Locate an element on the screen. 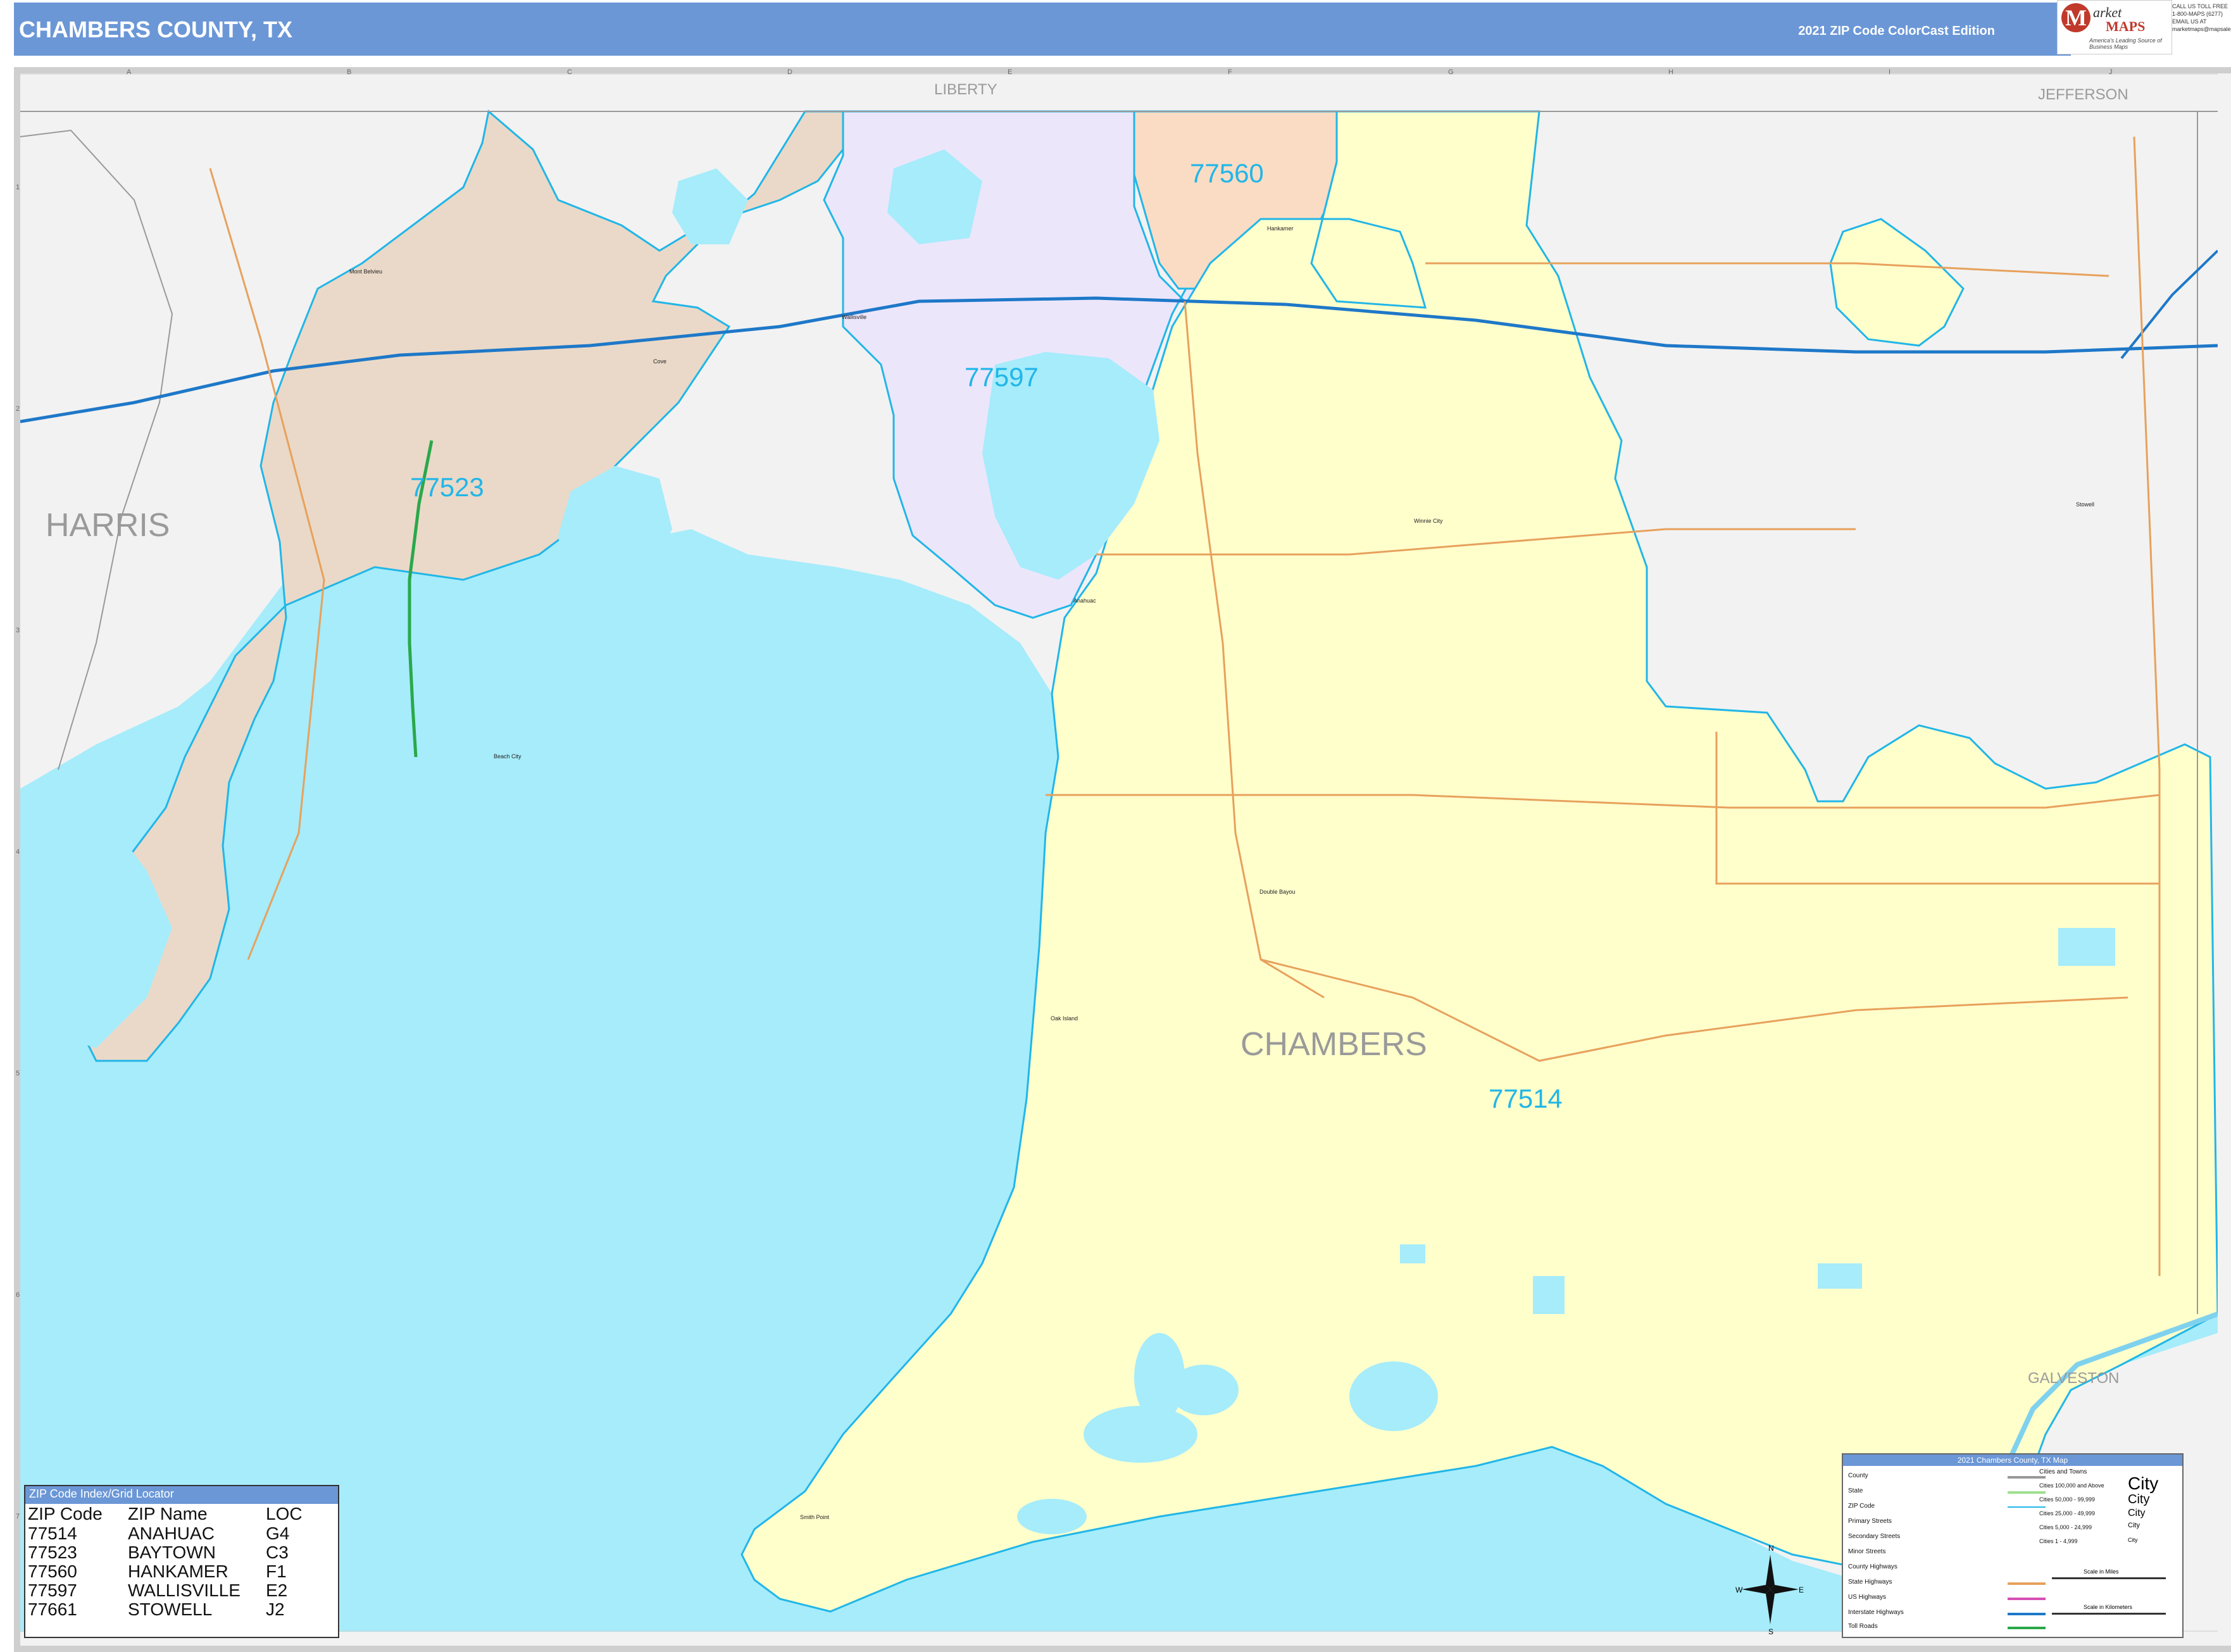 This screenshot has height=1652, width=2231. grid-row-label: 4 is located at coordinates (18, 852).